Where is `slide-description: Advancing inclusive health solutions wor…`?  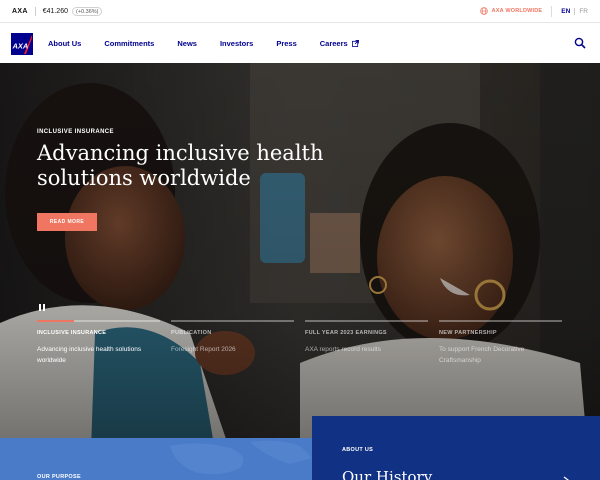 slide-description: Advancing inclusive health solutions wor… is located at coordinates (89, 355).